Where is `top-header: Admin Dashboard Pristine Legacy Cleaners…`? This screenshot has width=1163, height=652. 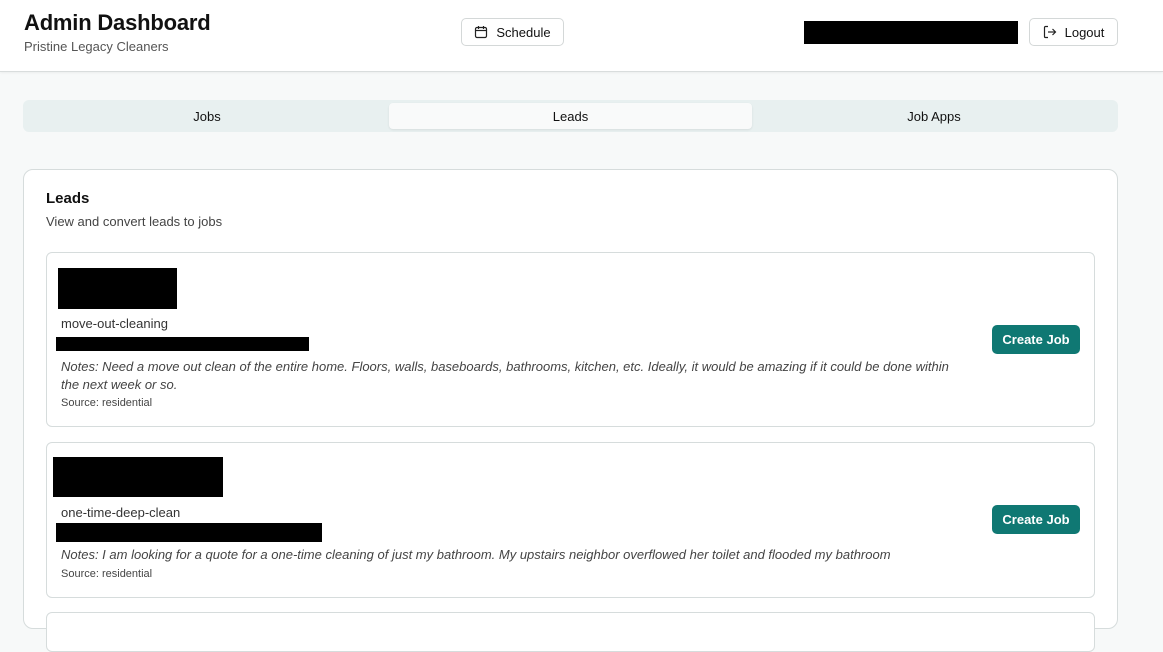
top-header: Admin Dashboard Pristine Legacy Cleaners… is located at coordinates (581, 36).